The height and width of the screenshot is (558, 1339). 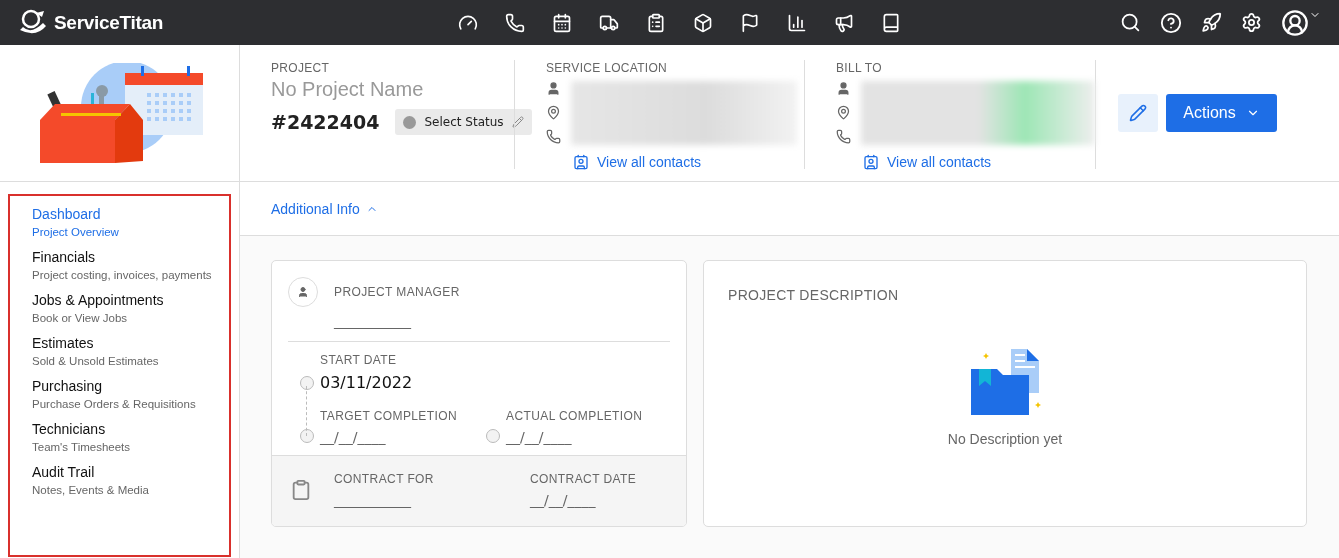 What do you see at coordinates (584, 479) in the screenshot?
I see `field-label: CONTRACT DATE` at bounding box center [584, 479].